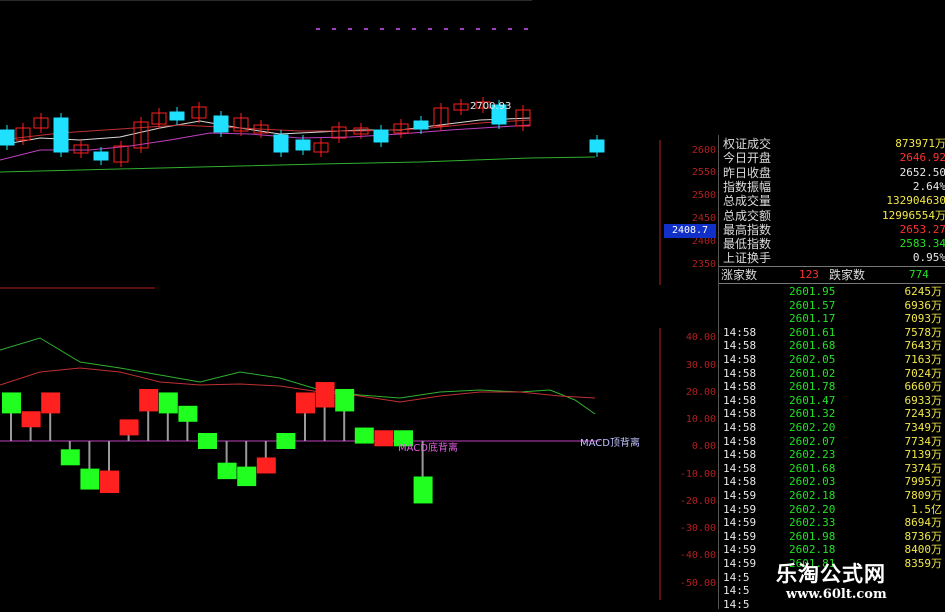 The height and width of the screenshot is (612, 945). I want to click on quote-value: 873971万, so click(920, 143).